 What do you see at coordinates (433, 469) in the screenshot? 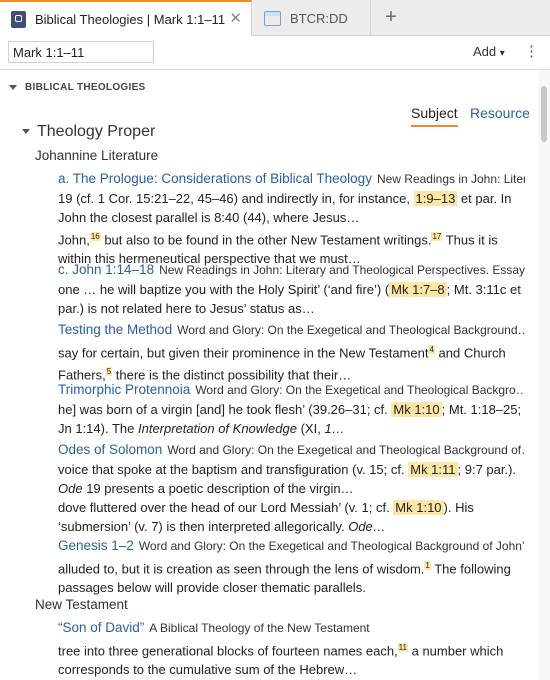
I see `highlight: Mk 1:11` at bounding box center [433, 469].